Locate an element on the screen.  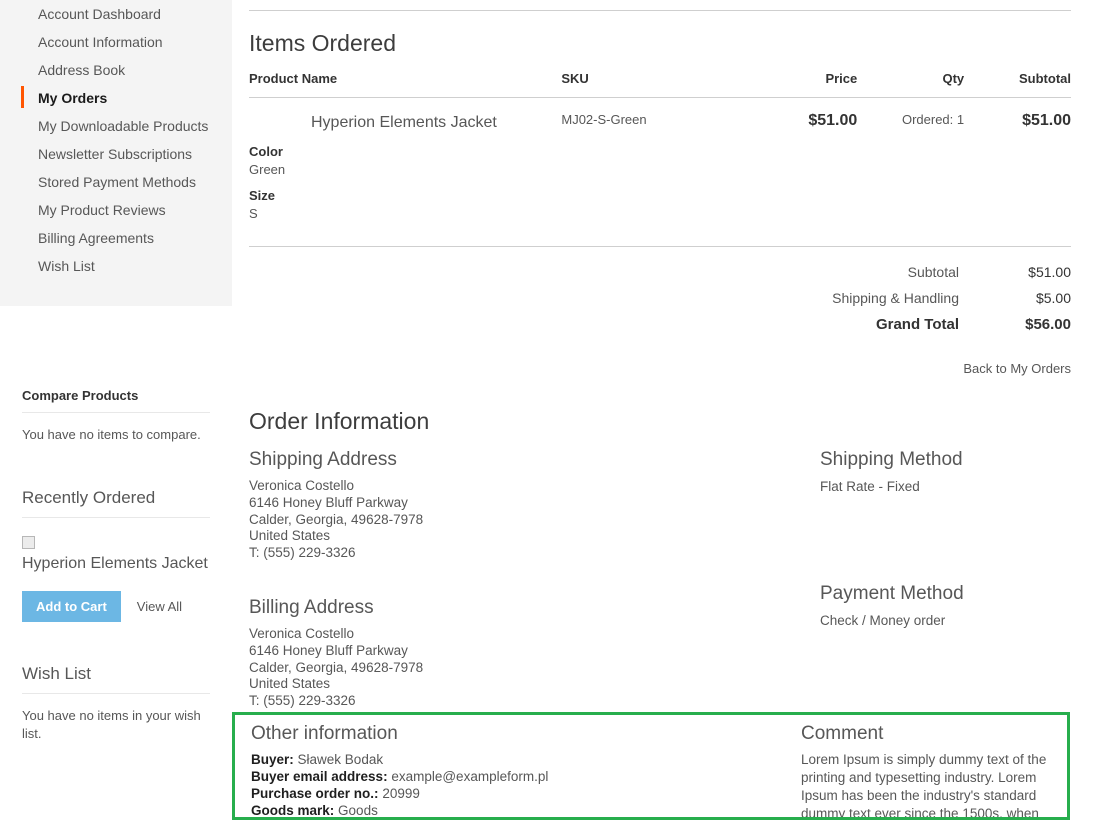
nav-label: Address Book is located at coordinates (82, 70).